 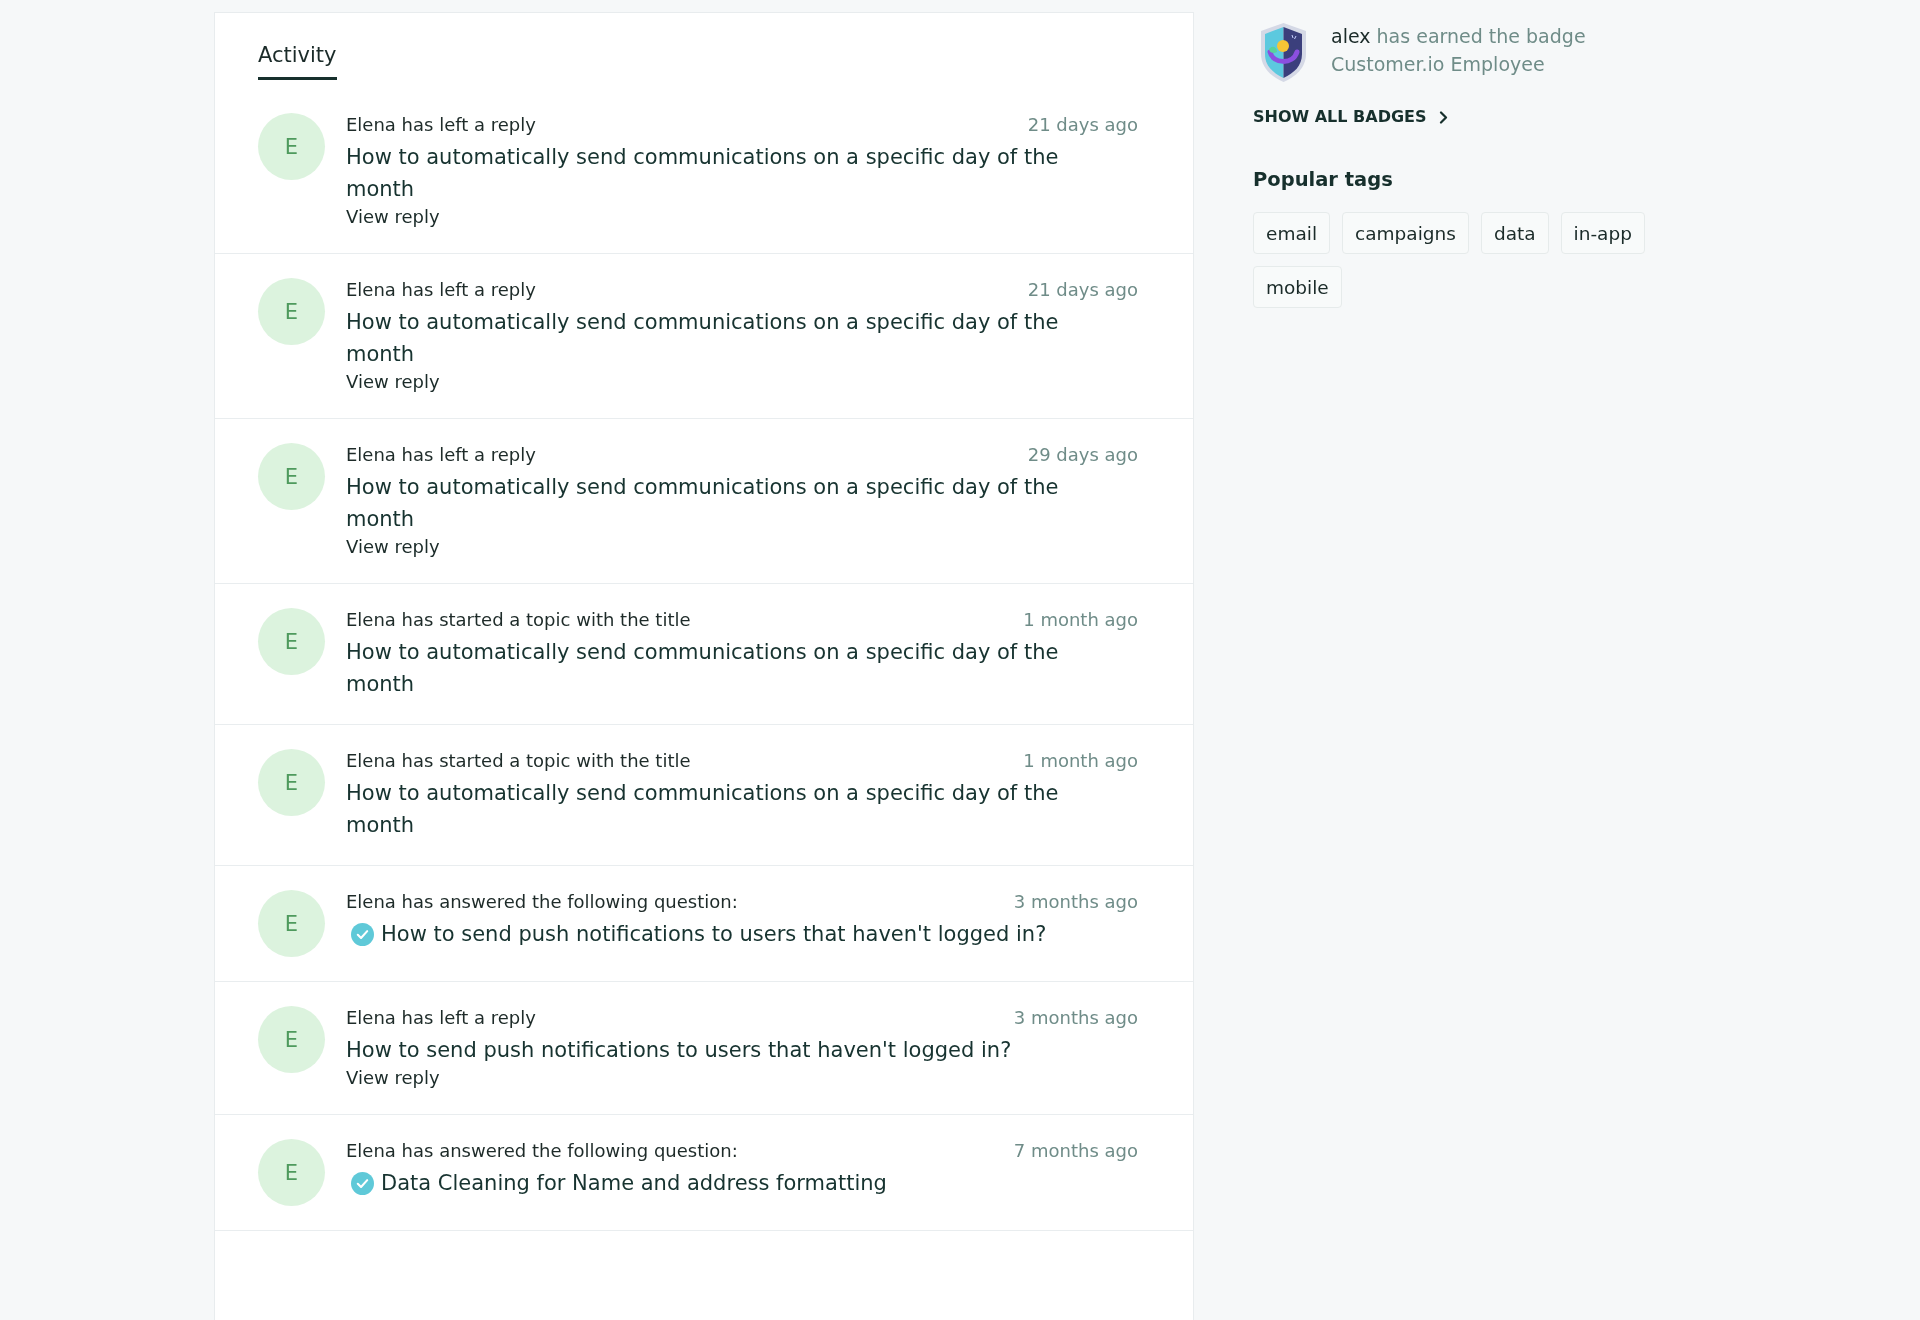 What do you see at coordinates (634, 1183) in the screenshot?
I see `topic-title-link: Data Cleaning for Name and address formatting` at bounding box center [634, 1183].